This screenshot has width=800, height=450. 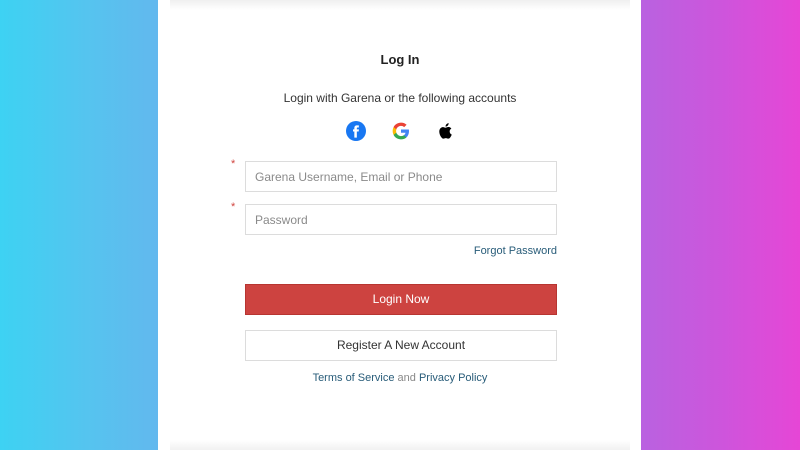 I want to click on page-title: Log In, so click(x=400, y=59).